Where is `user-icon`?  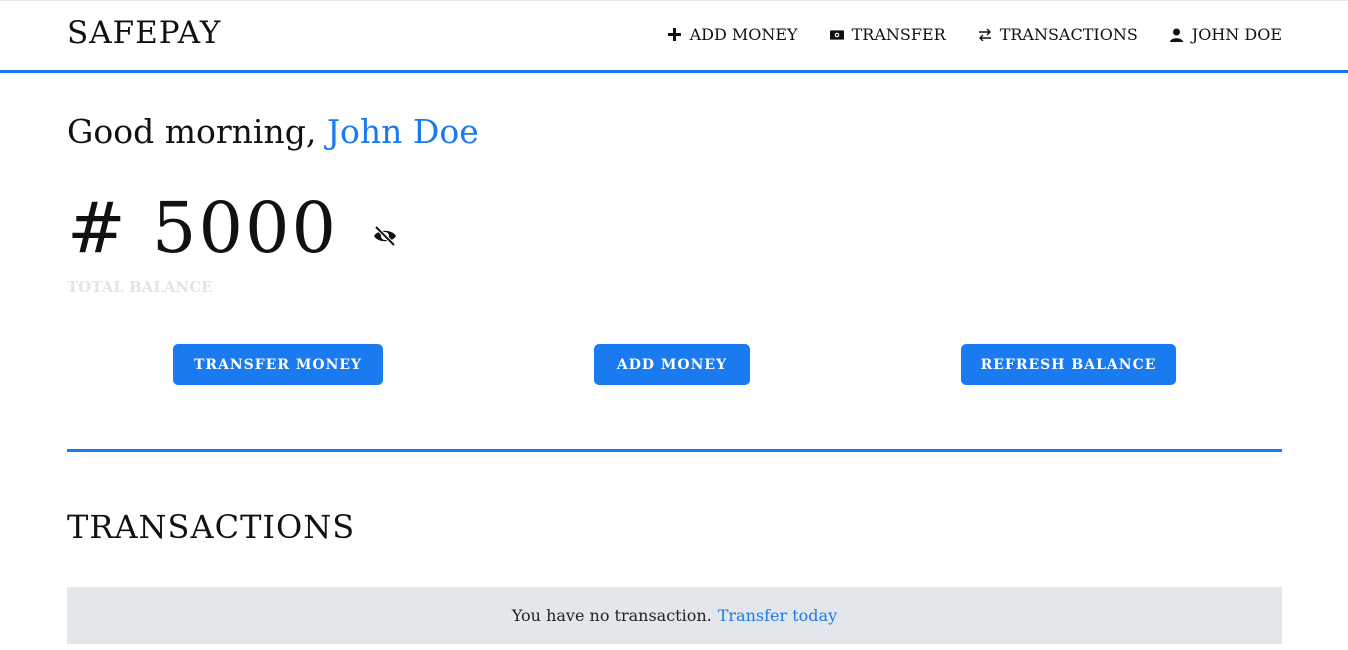
user-icon is located at coordinates (1177, 35).